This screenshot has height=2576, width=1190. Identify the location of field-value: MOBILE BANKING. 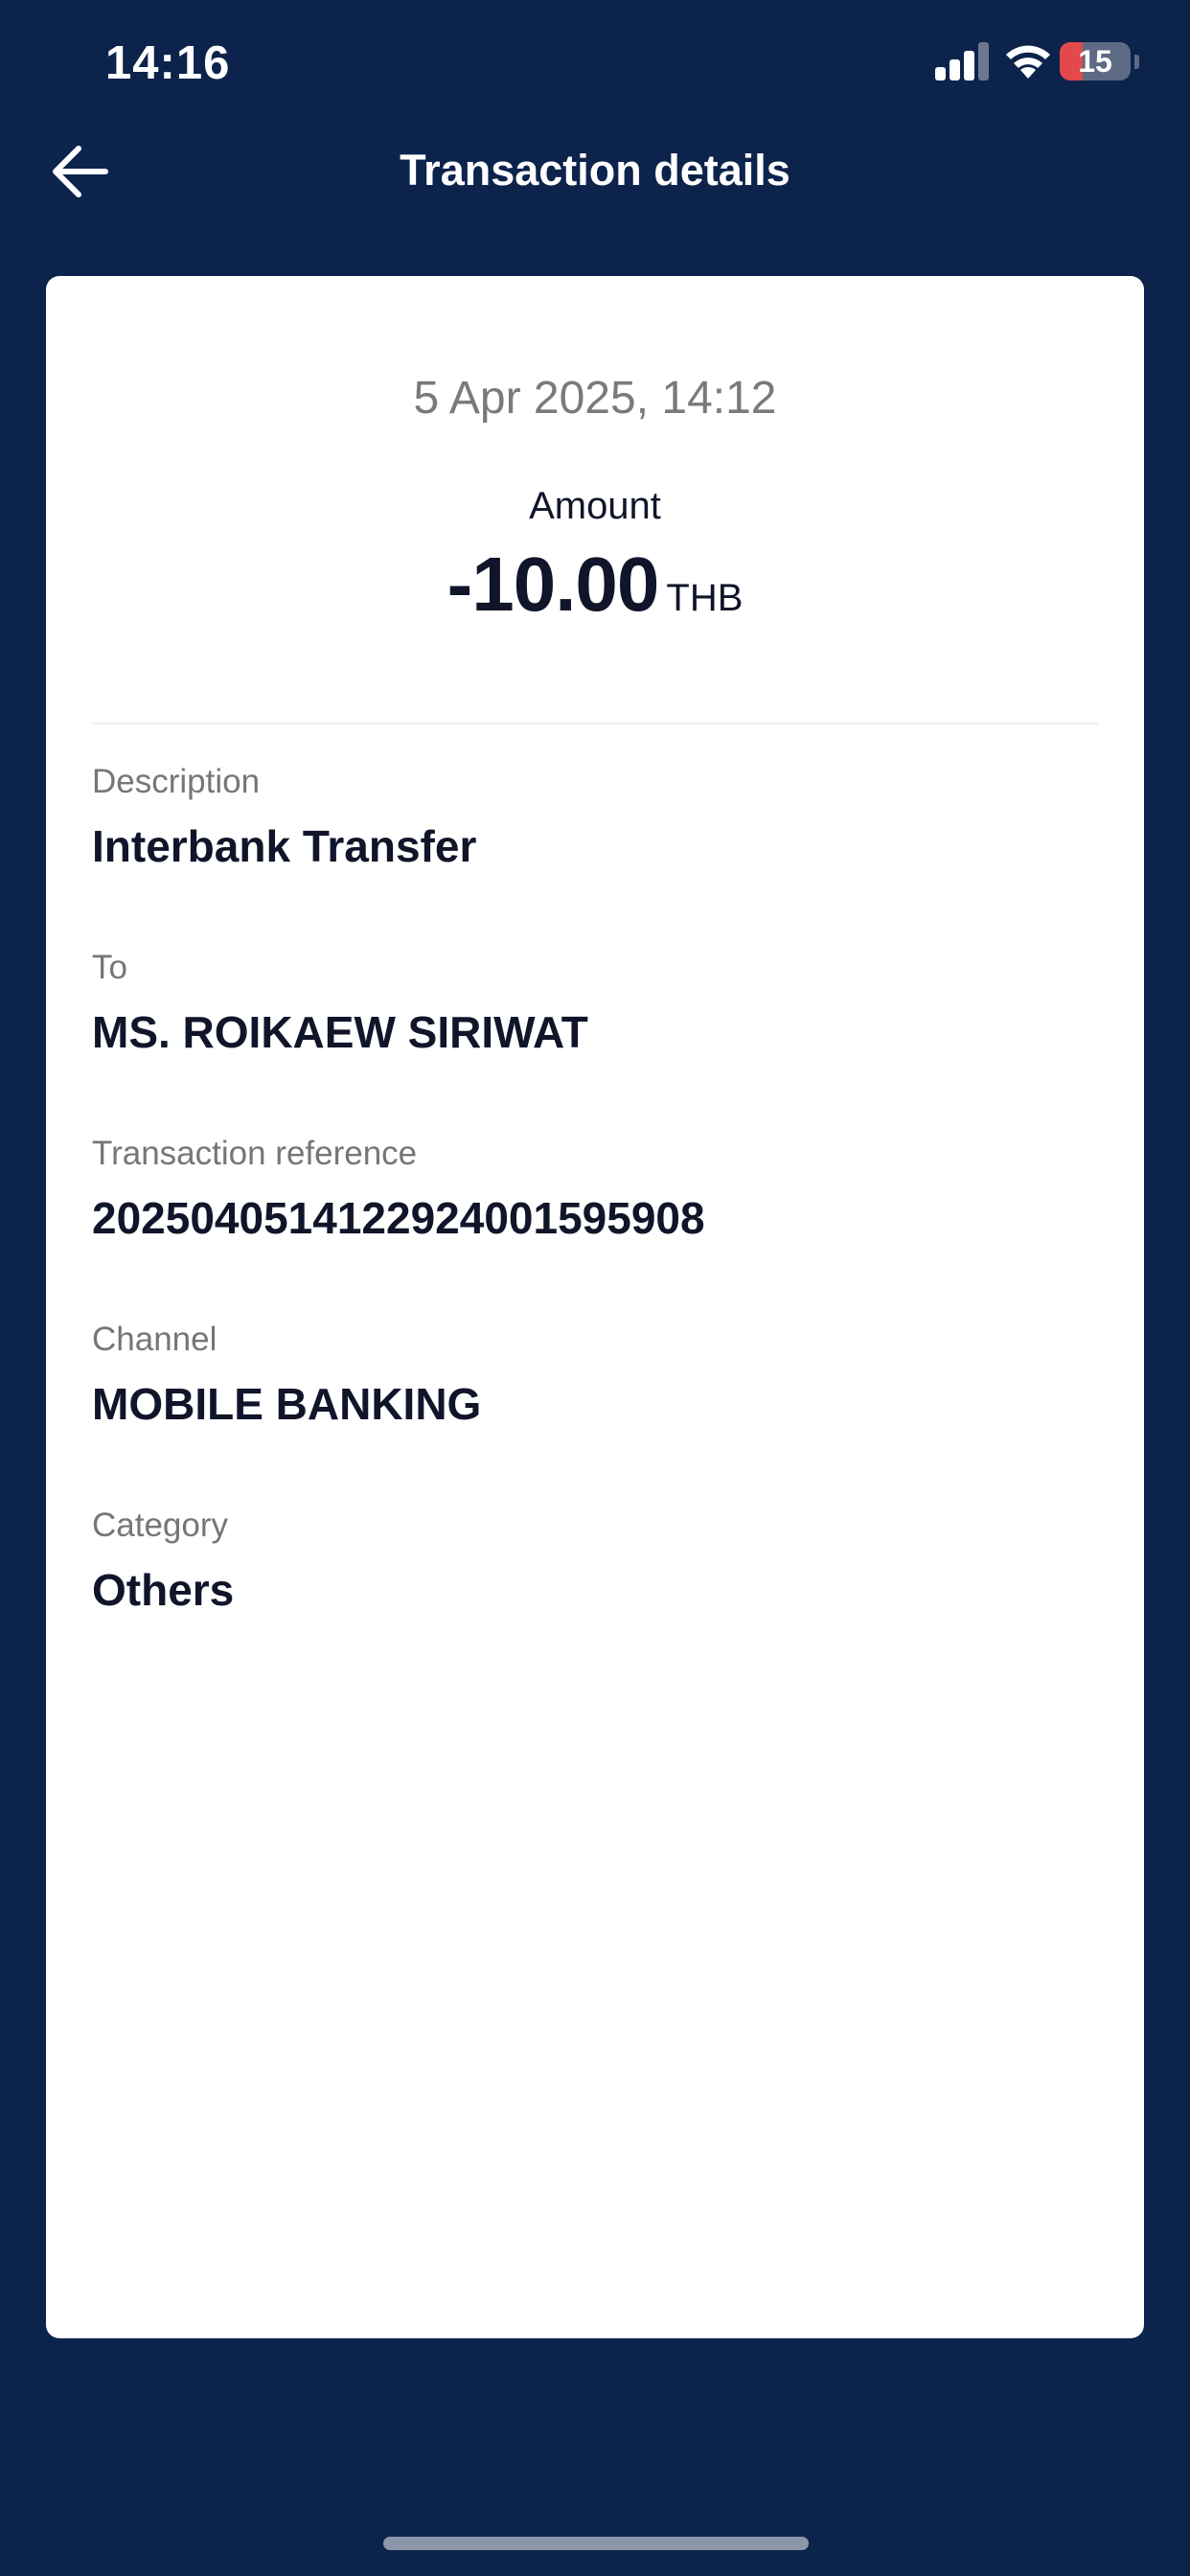
(287, 1404).